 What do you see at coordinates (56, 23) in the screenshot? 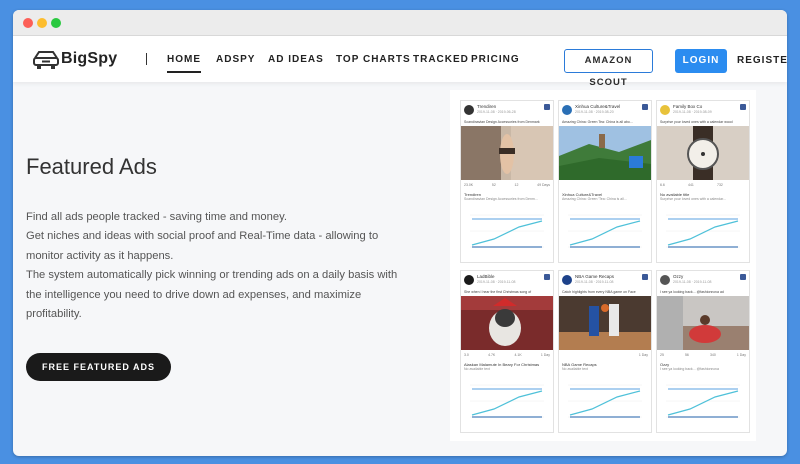
I see `maximize-window-button` at bounding box center [56, 23].